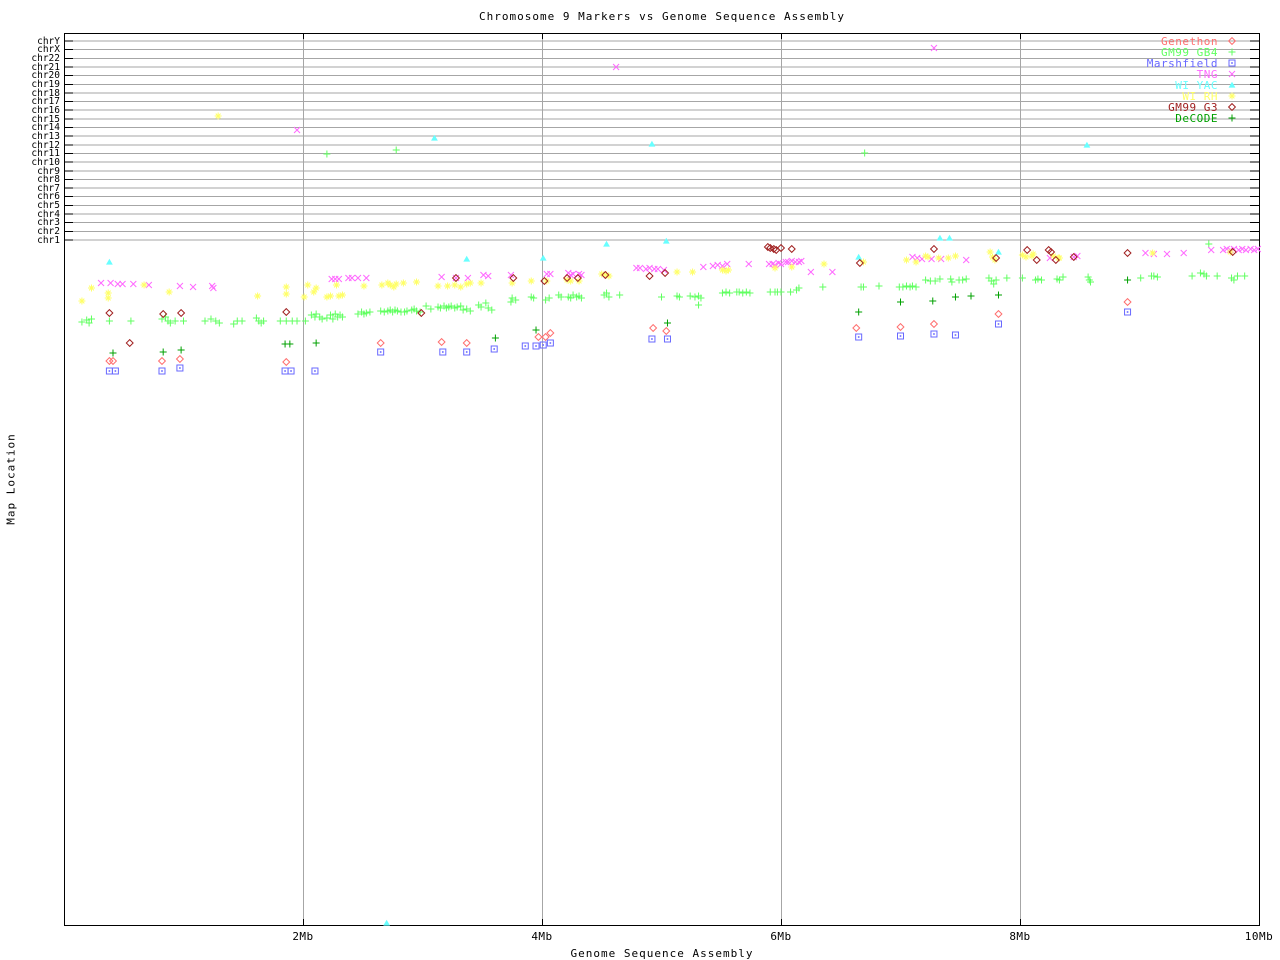  What do you see at coordinates (1232, 118) in the screenshot?
I see `legend-marker-decode-icon` at bounding box center [1232, 118].